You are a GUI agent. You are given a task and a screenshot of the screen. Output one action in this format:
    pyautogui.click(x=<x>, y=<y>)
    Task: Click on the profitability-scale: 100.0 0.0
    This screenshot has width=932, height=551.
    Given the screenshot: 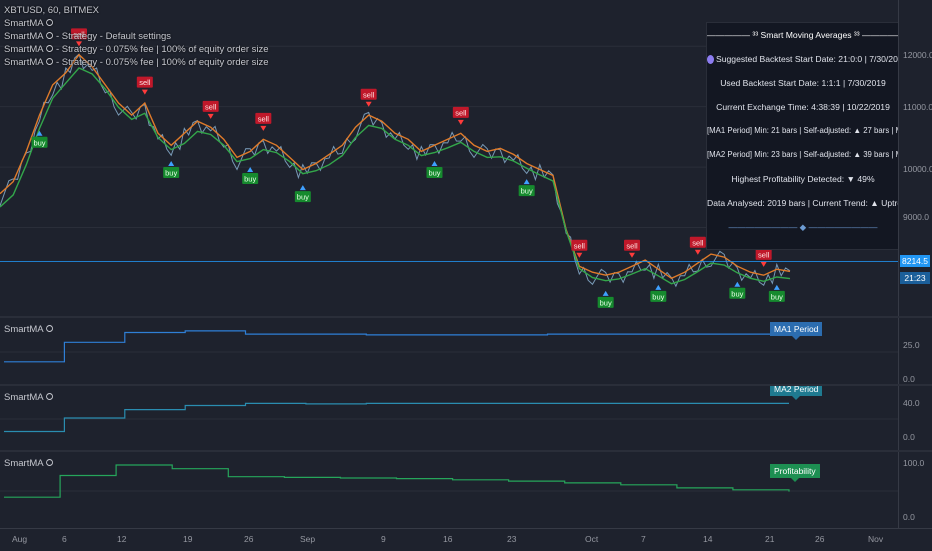 What is the action you would take?
    pyautogui.click(x=915, y=490)
    